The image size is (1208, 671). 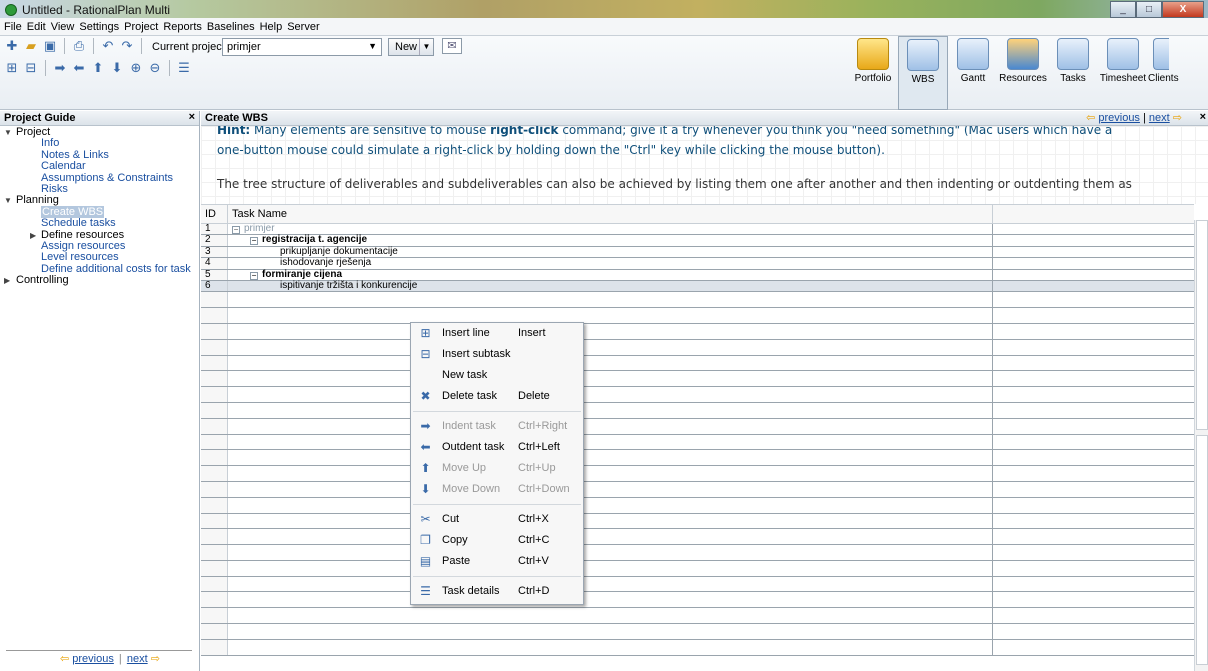 I want to click on minimize-button: _, so click(x=1123, y=9).